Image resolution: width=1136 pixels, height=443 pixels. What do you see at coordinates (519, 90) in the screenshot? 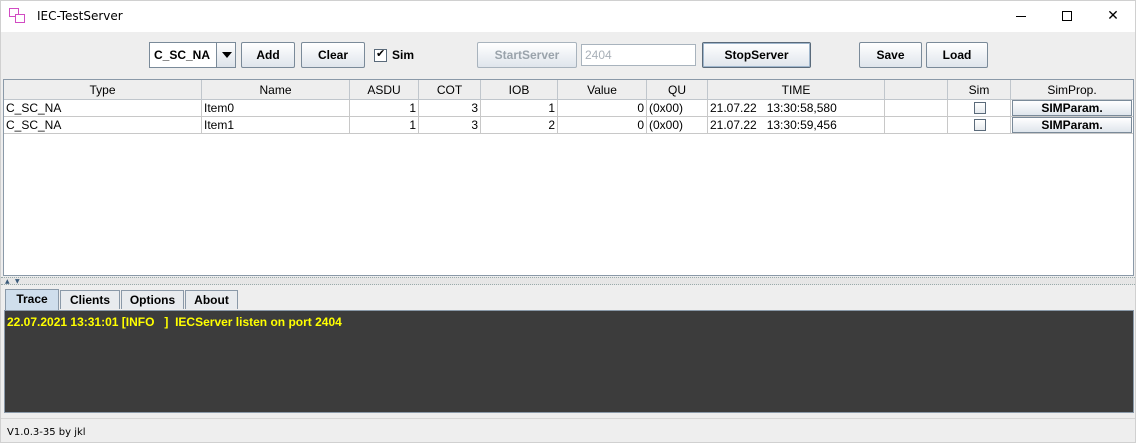
I see `column-header-iob: IOB` at bounding box center [519, 90].